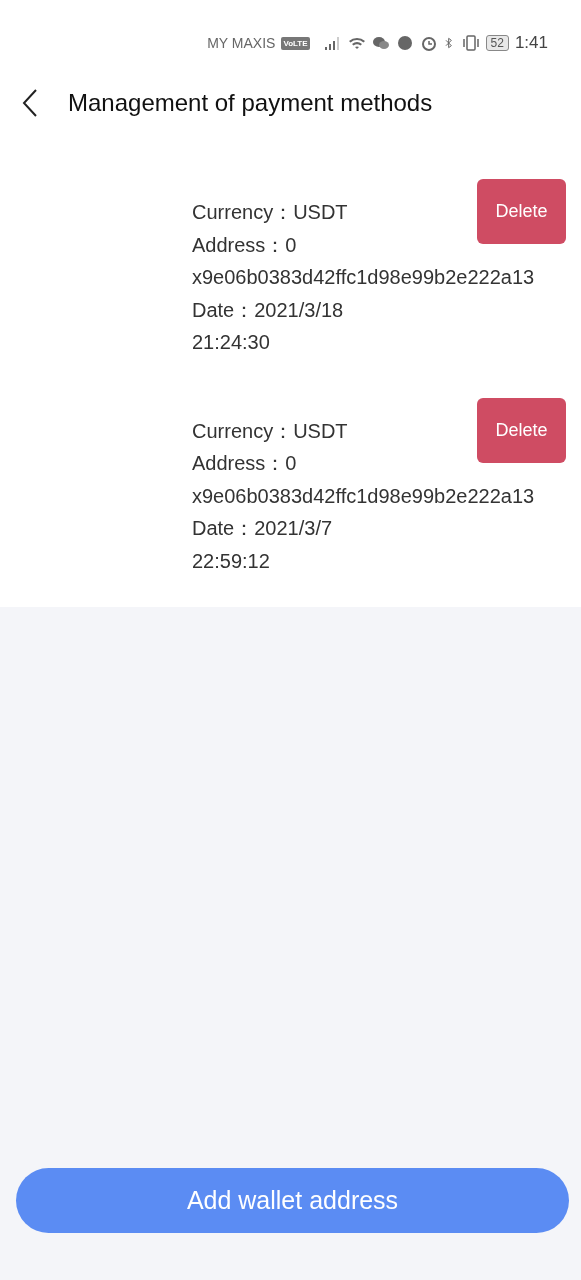 The image size is (581, 1280). Describe the element at coordinates (332, 43) in the screenshot. I see `signal-icon` at that location.